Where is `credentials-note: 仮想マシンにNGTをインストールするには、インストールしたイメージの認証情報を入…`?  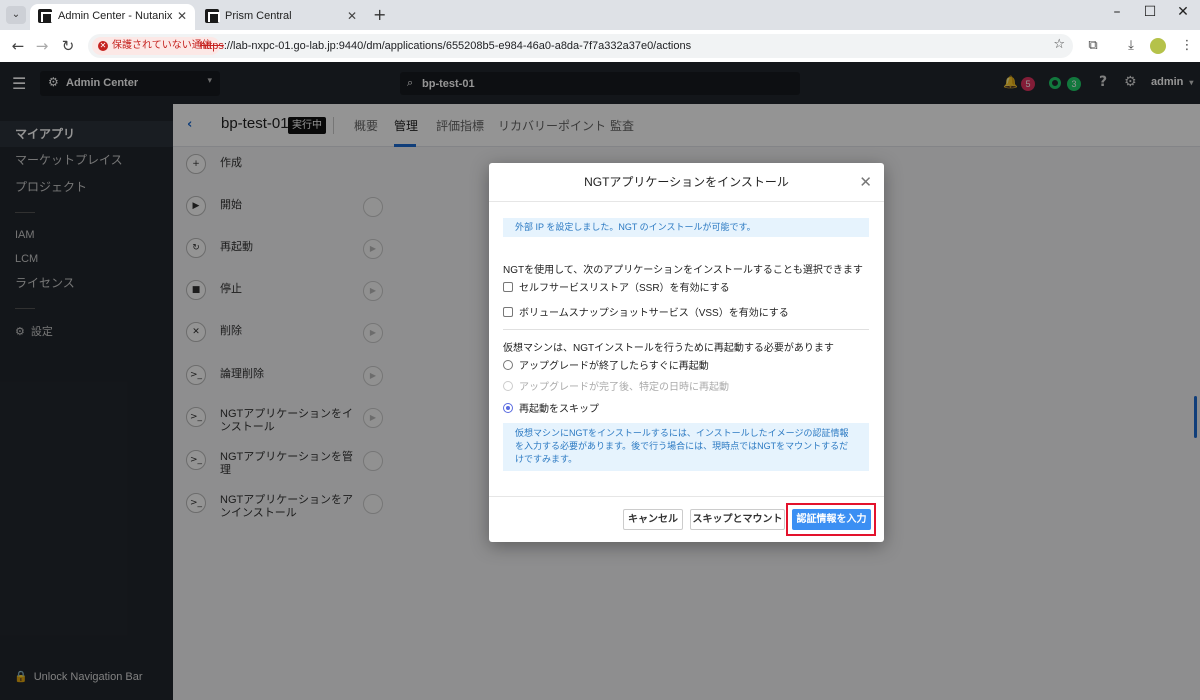
credentials-note: 仮想マシンにNGTをインストールするには、インストールしたイメージの認証情報を入… is located at coordinates (686, 447).